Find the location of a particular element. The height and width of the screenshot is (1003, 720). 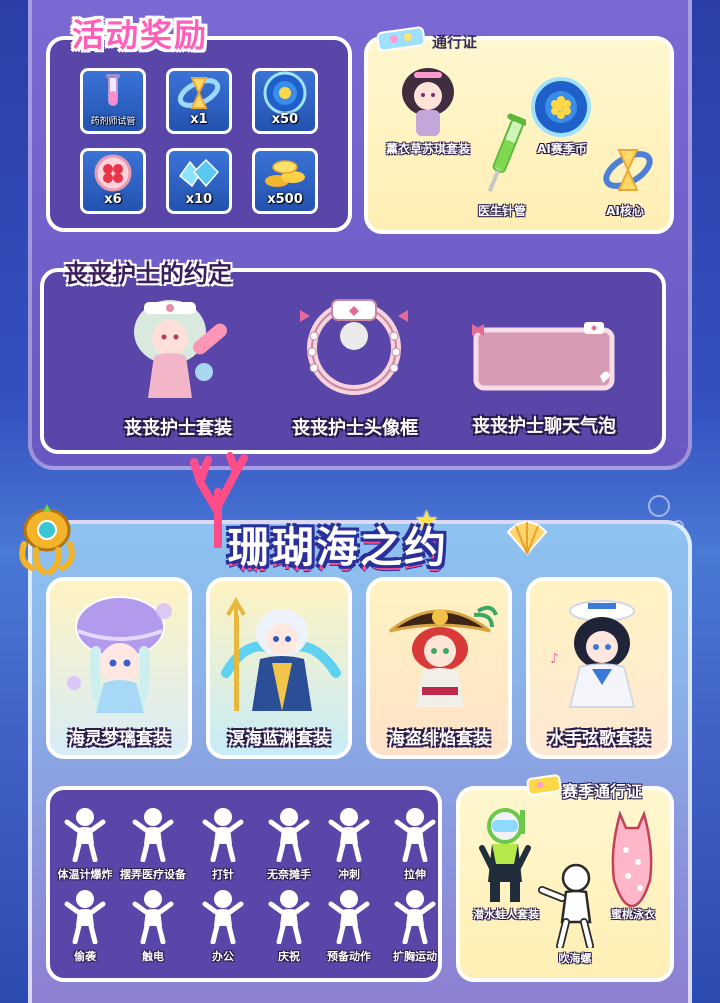

jellyfish-suit-icon is located at coordinates (120, 657).